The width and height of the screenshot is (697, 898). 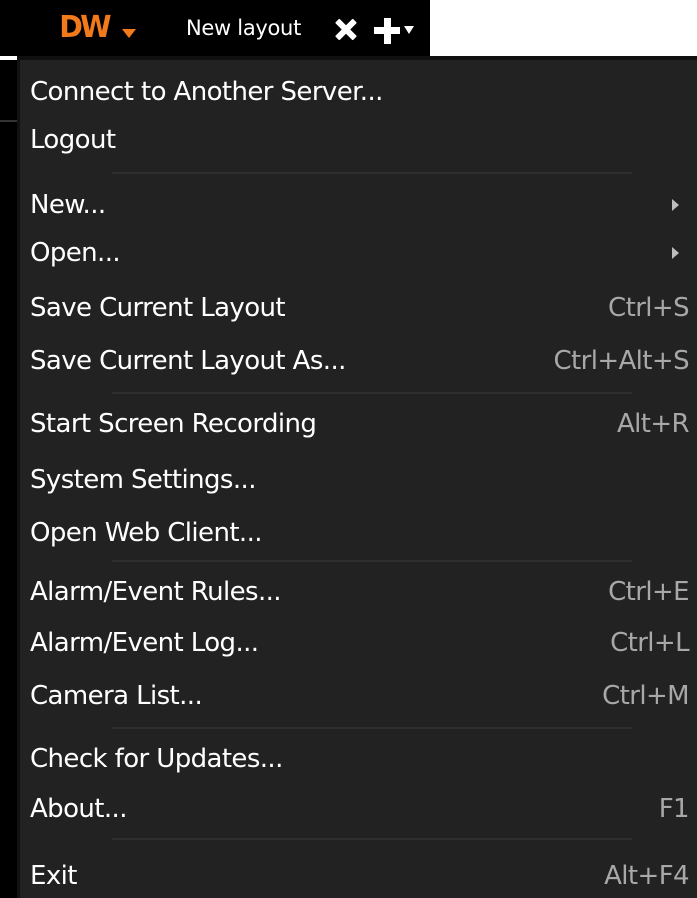 I want to click on app-logo: DW, so click(x=85, y=27).